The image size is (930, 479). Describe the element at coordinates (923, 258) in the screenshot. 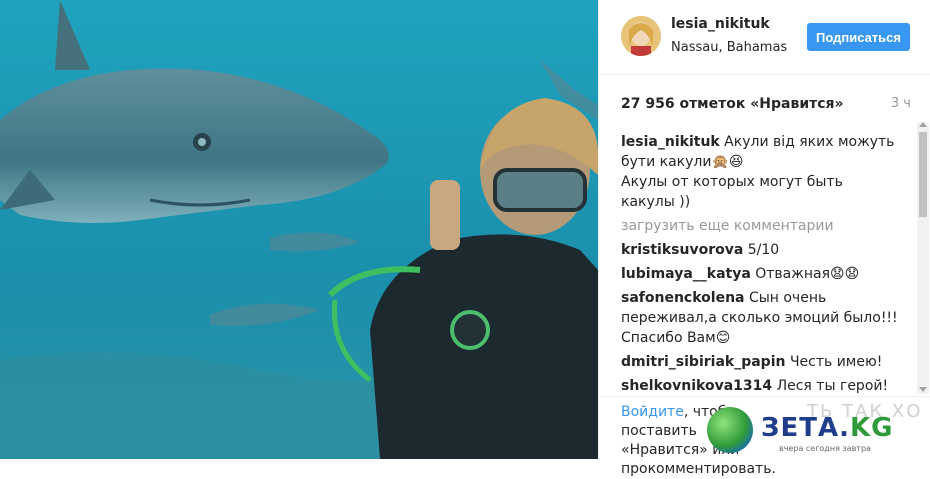

I see `comments-scrollbar` at that location.